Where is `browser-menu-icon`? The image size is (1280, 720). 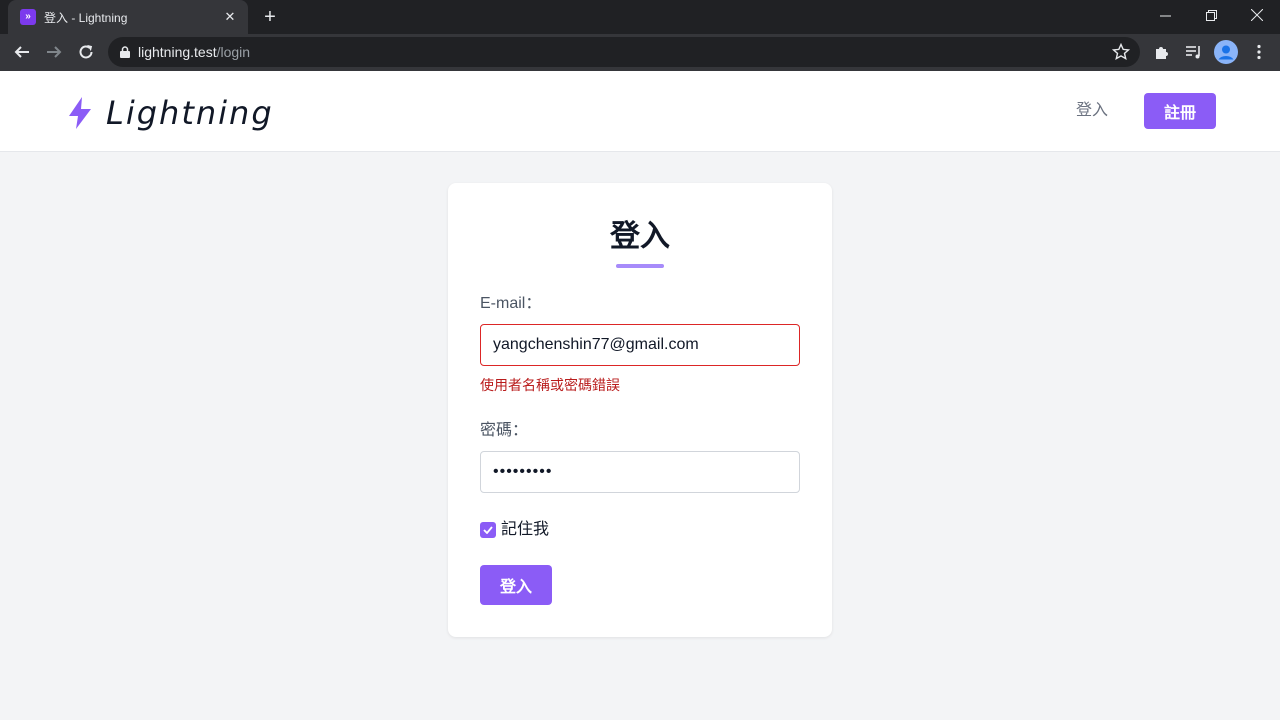 browser-menu-icon is located at coordinates (1259, 52).